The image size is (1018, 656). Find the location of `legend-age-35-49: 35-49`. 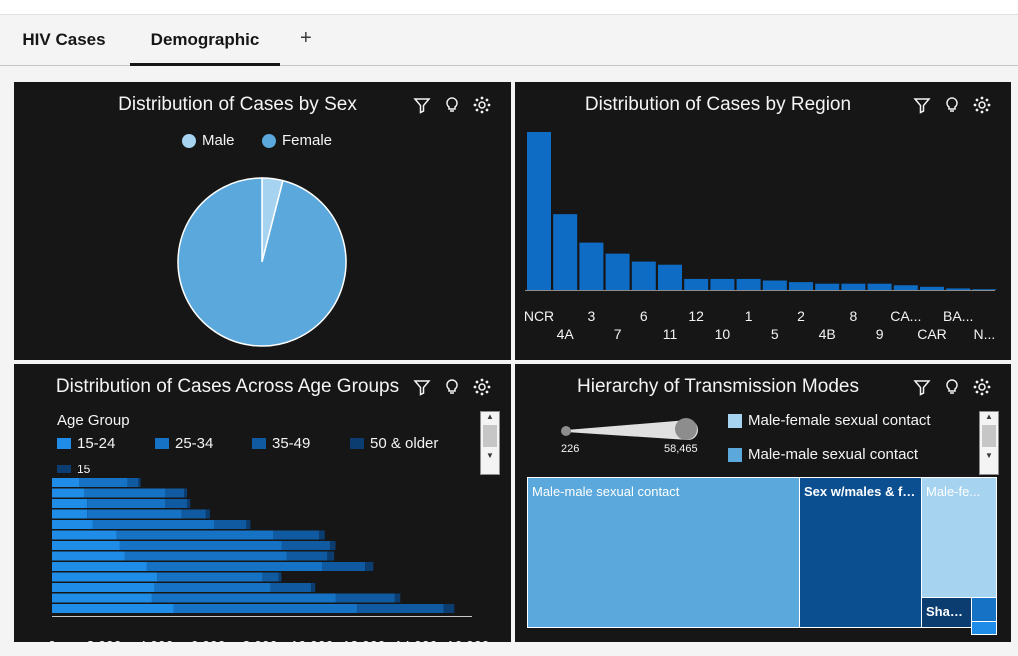

legend-age-35-49: 35-49 is located at coordinates (281, 443).